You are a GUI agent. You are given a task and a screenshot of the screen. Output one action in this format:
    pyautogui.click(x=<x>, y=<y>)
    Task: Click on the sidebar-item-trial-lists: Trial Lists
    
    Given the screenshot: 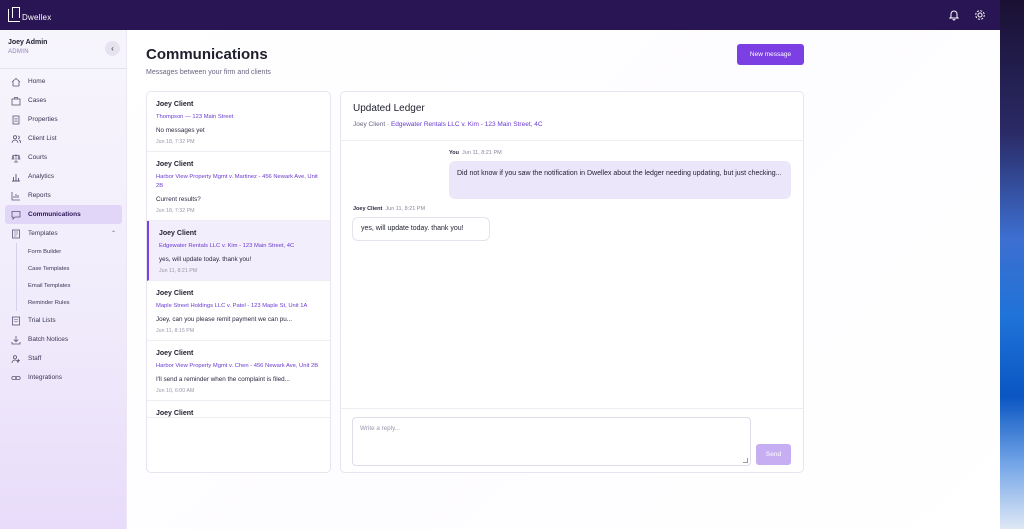 What is the action you would take?
    pyautogui.click(x=63, y=320)
    